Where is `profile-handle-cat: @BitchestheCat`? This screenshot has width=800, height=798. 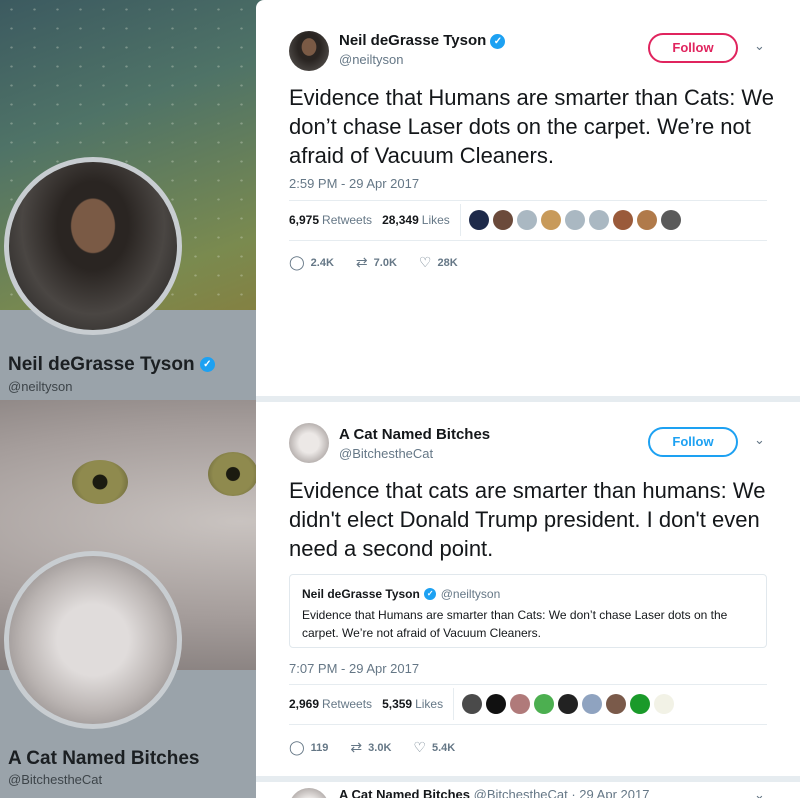
profile-handle-cat: @BitchestheCat is located at coordinates (55, 779).